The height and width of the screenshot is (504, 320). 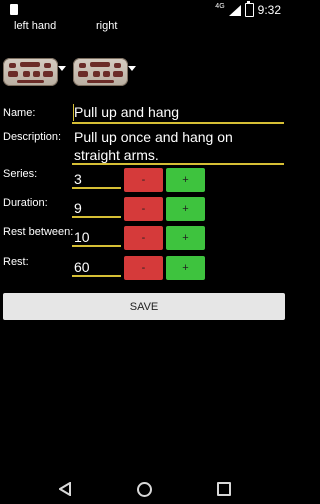 What do you see at coordinates (132, 68) in the screenshot?
I see `right-hand-dropdown-icon` at bounding box center [132, 68].